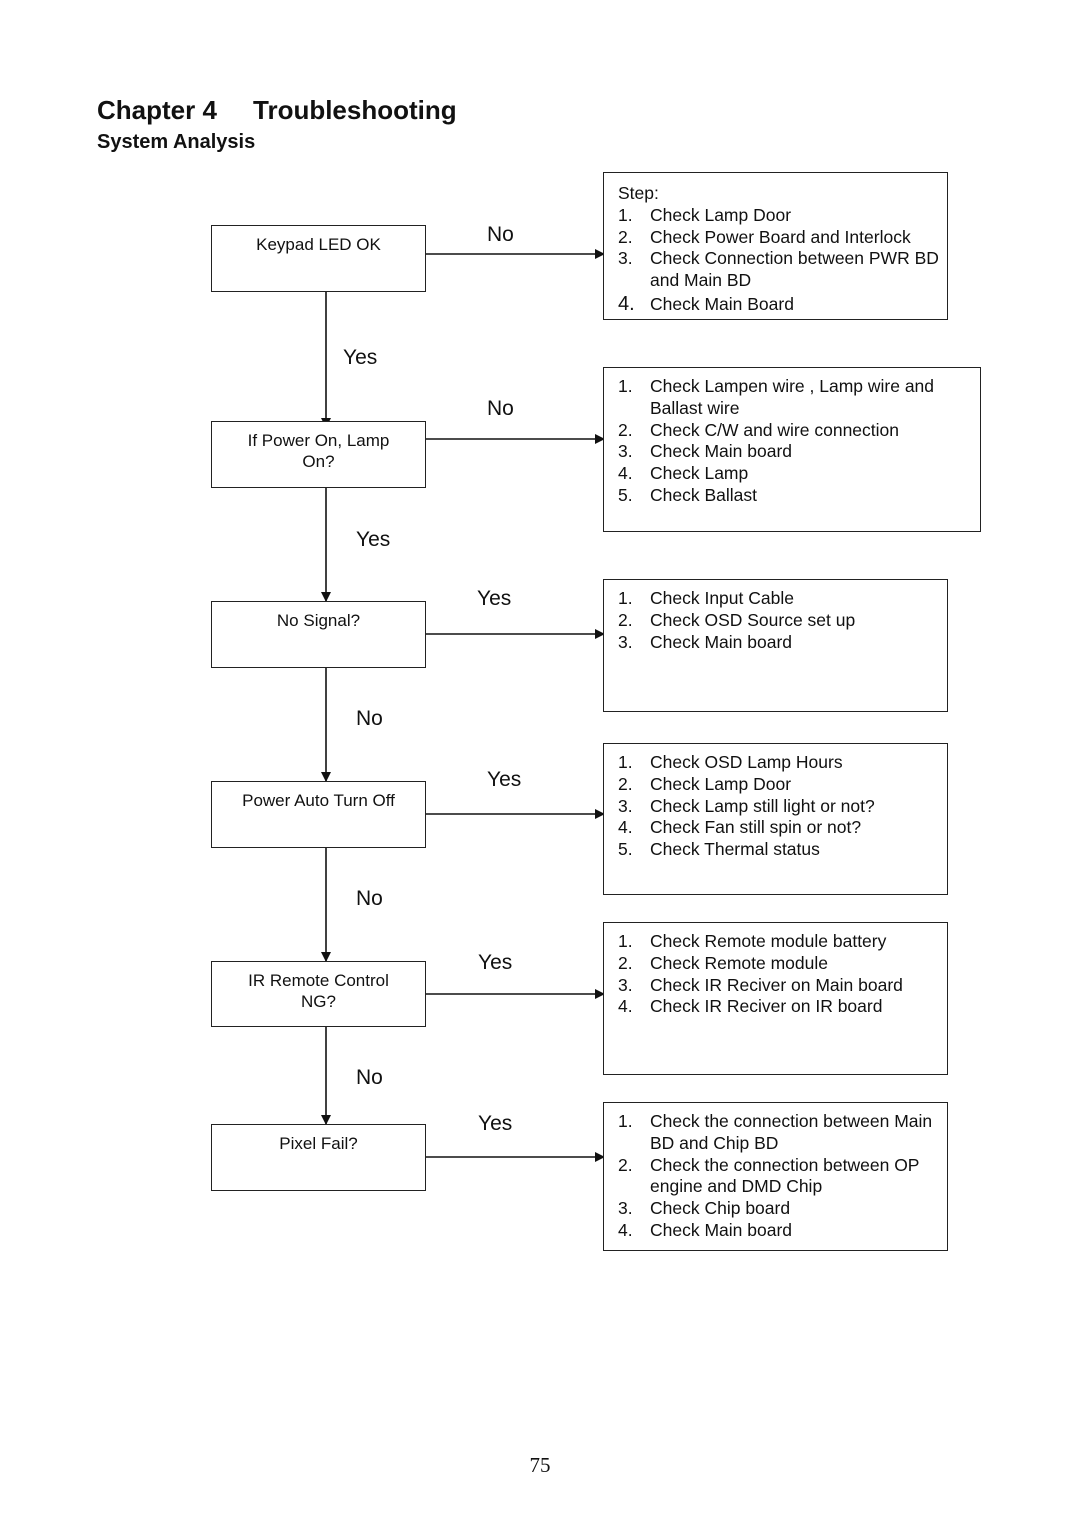 The height and width of the screenshot is (1528, 1080). Describe the element at coordinates (760, 984) in the screenshot. I see `action-item: 3. Check IR Reciver on Main board` at that location.